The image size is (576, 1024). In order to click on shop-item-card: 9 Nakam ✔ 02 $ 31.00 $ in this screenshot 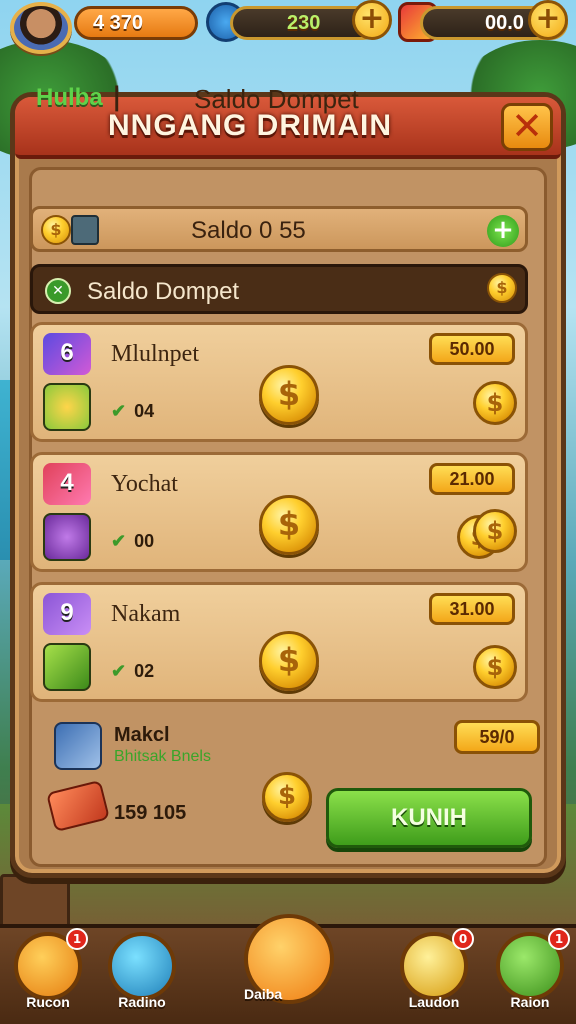, I will do `click(279, 642)`.